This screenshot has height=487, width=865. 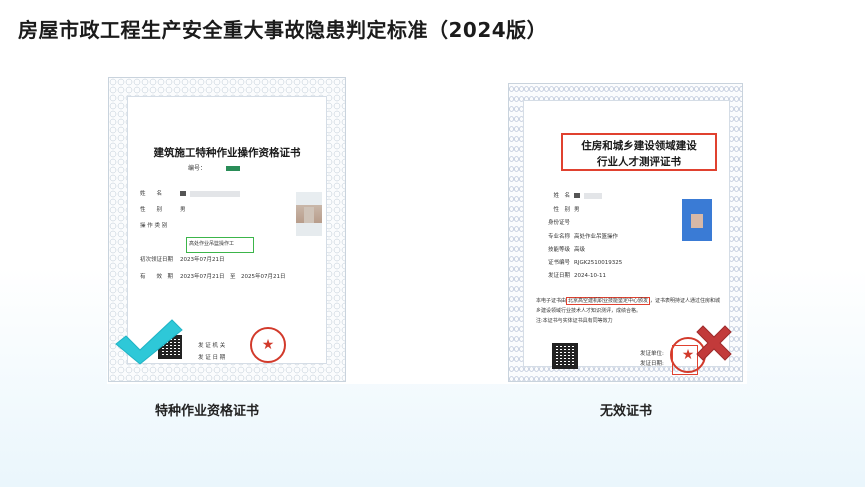 I want to click on checkmark-icon, so click(x=149, y=342).